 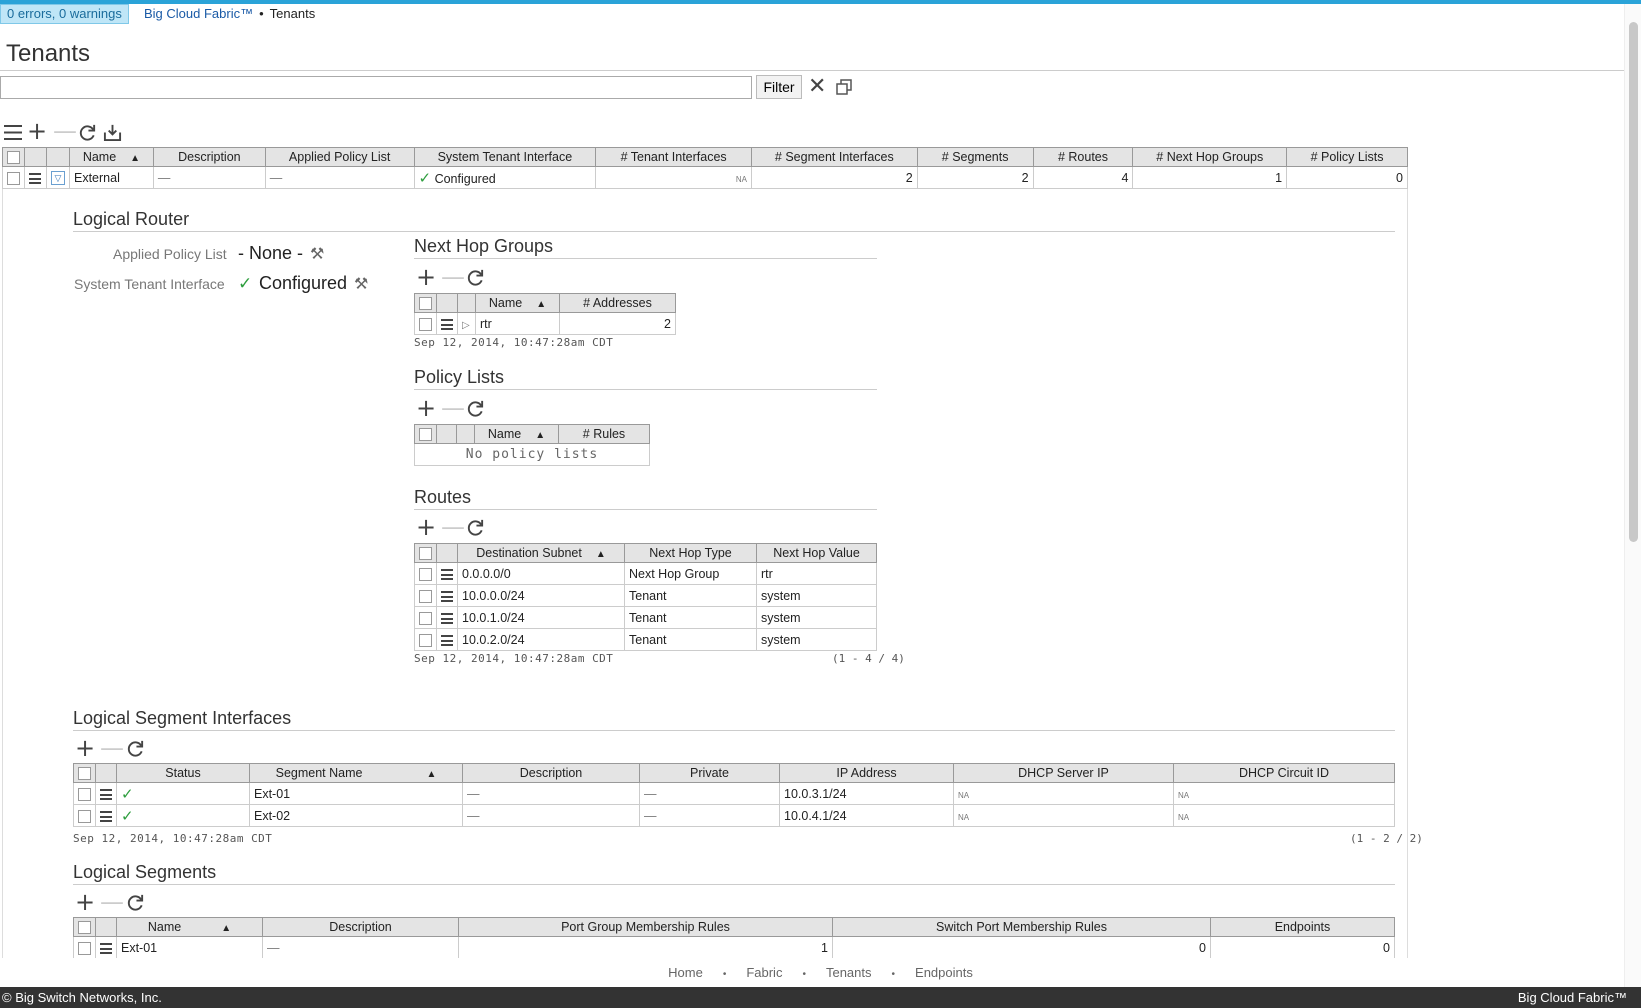 I want to click on column-header-system-tenant-interface: System Tenant Interface, so click(x=505, y=157).